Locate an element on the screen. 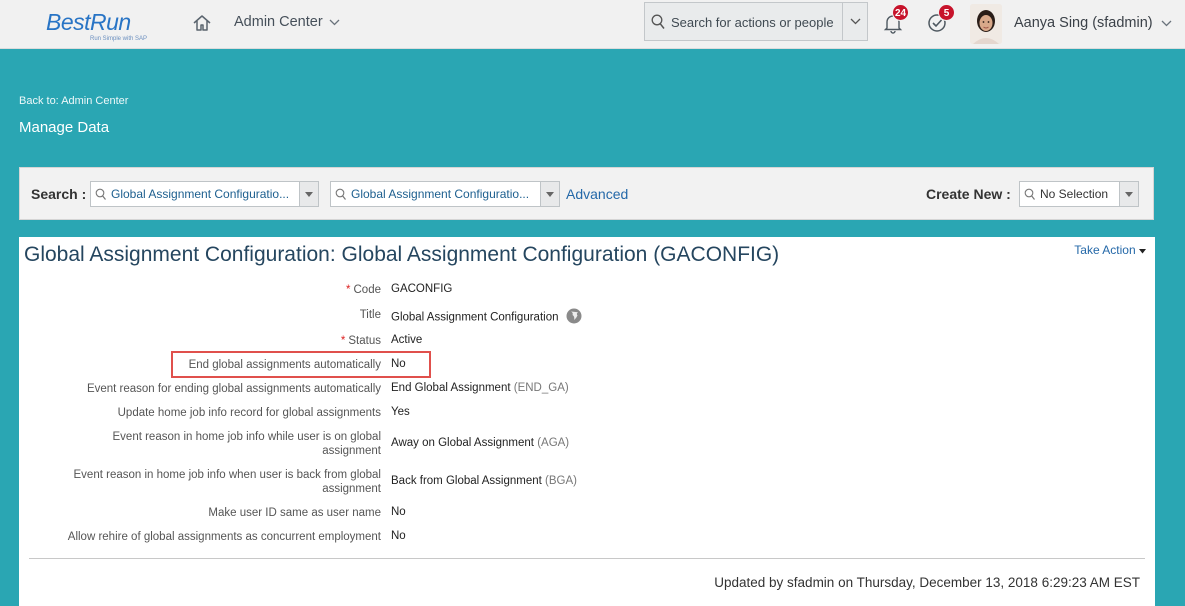  global-search-input: Search for actions or people is located at coordinates (756, 21).